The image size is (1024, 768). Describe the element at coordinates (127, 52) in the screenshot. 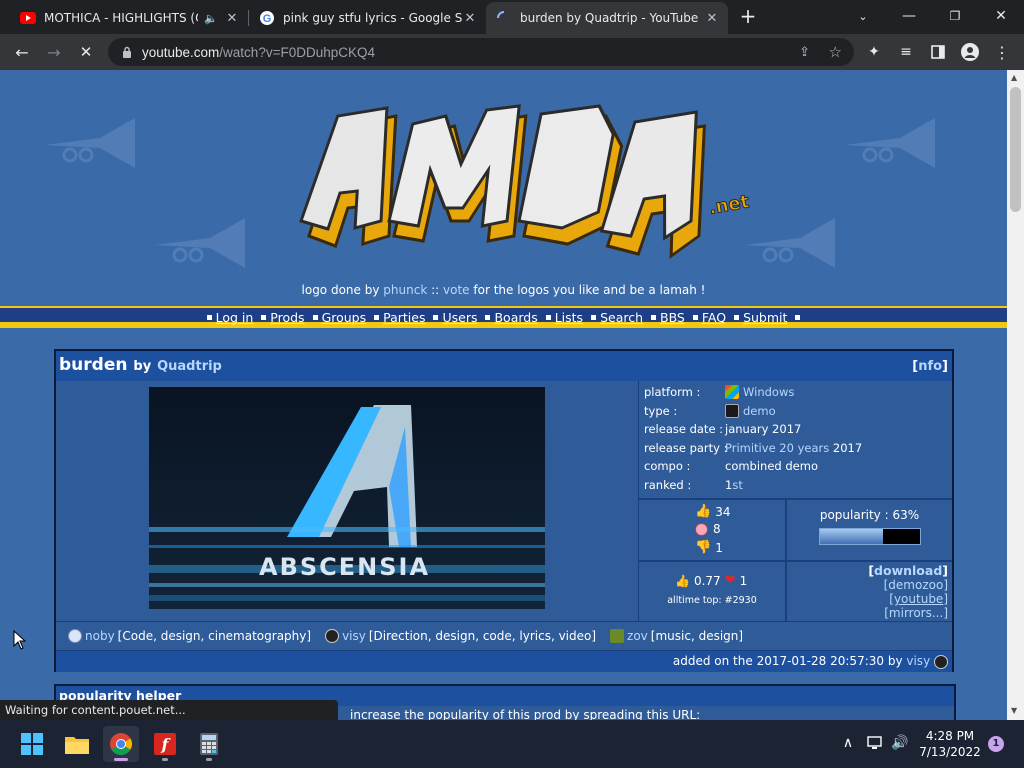

I see `lock-icon` at that location.